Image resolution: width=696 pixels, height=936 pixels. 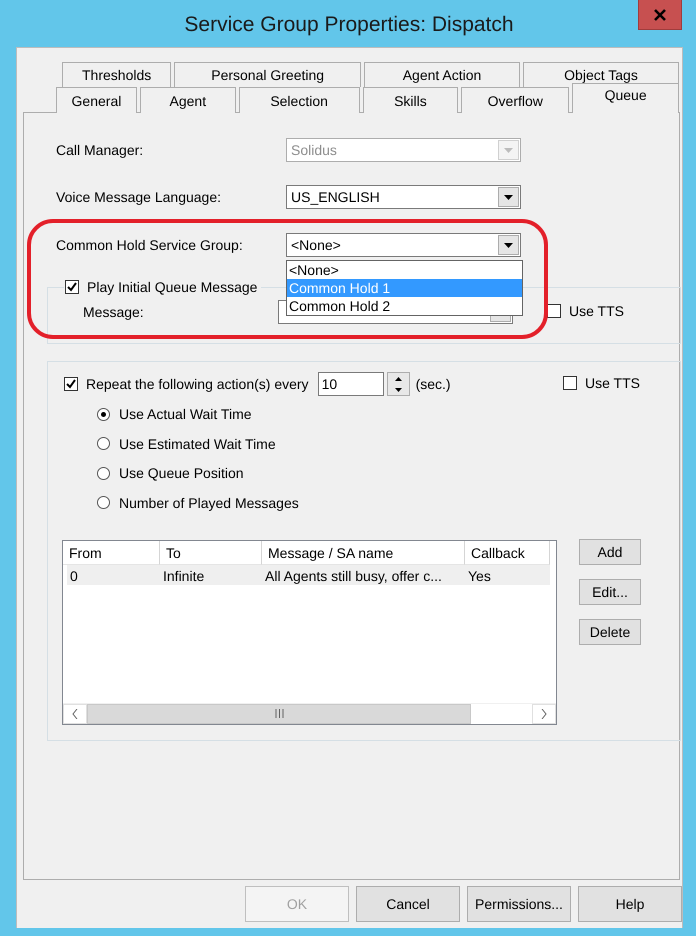 What do you see at coordinates (188, 100) in the screenshot?
I see `tab: Agent` at bounding box center [188, 100].